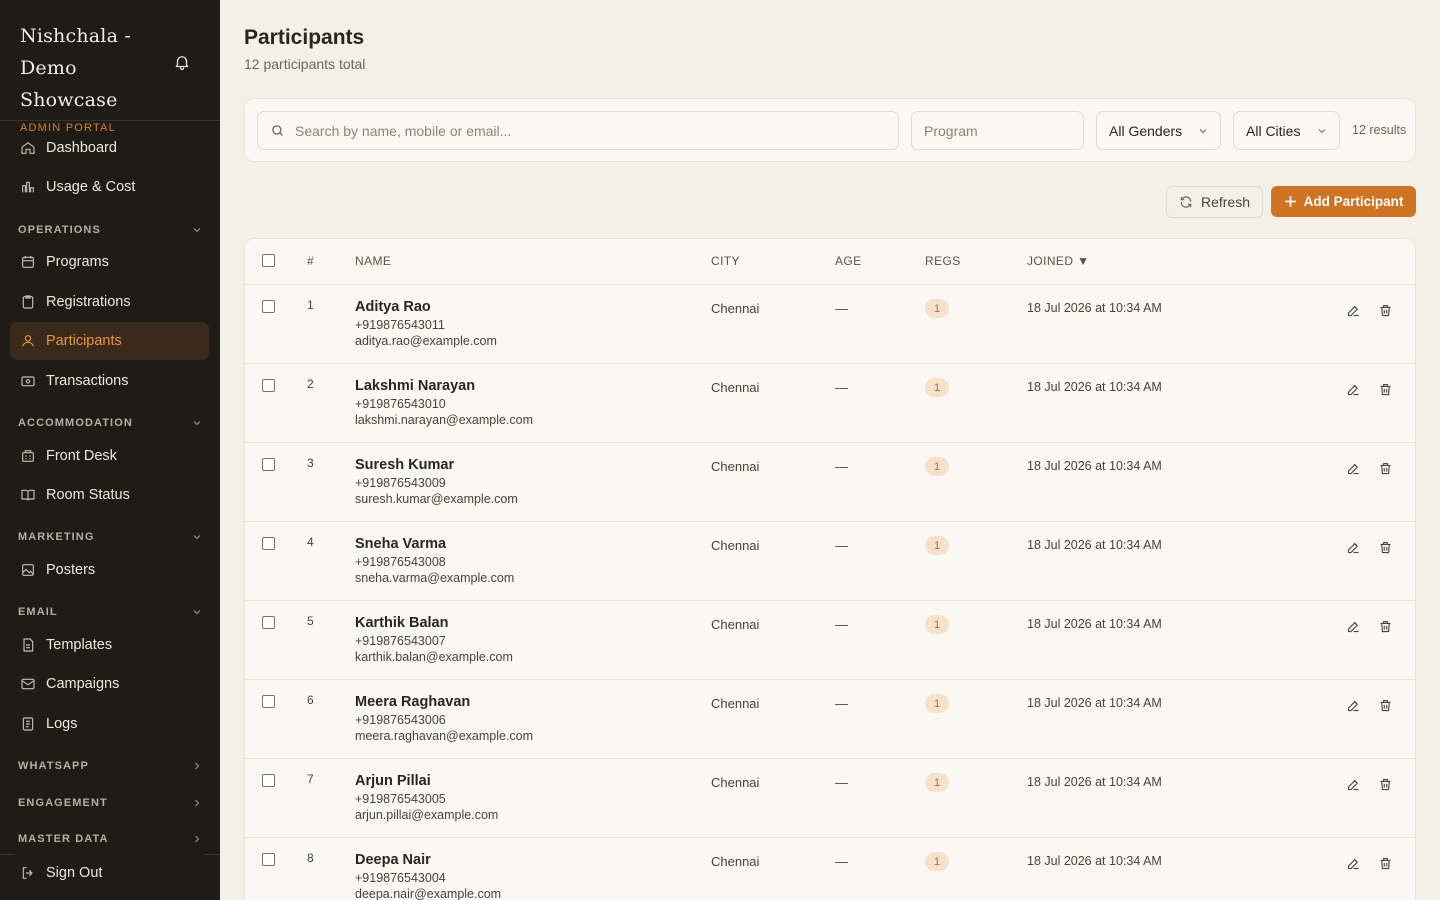 Image resolution: width=1440 pixels, height=900 pixels. I want to click on section-label: MARKETING, so click(56, 537).